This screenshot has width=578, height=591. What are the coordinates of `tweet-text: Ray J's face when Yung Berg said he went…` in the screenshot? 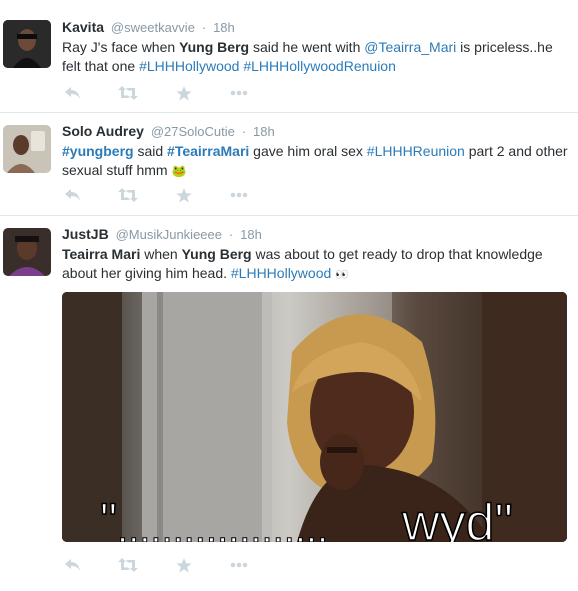 It's located at (316, 57).